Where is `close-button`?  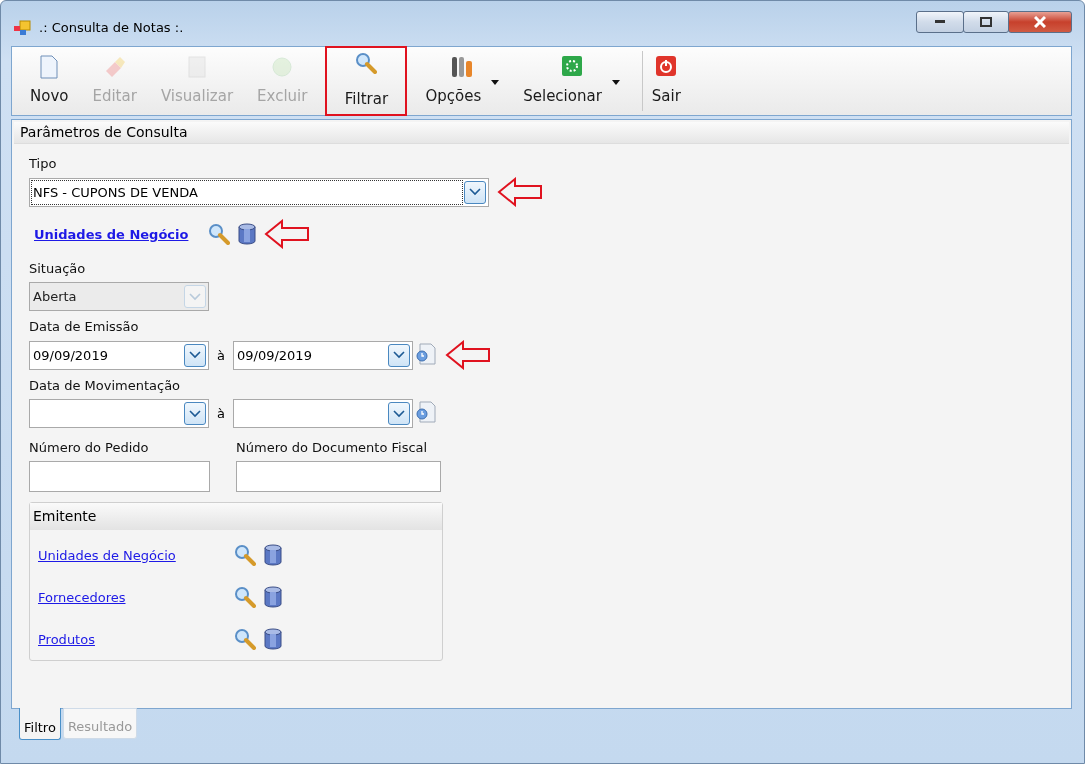
close-button is located at coordinates (1040, 21).